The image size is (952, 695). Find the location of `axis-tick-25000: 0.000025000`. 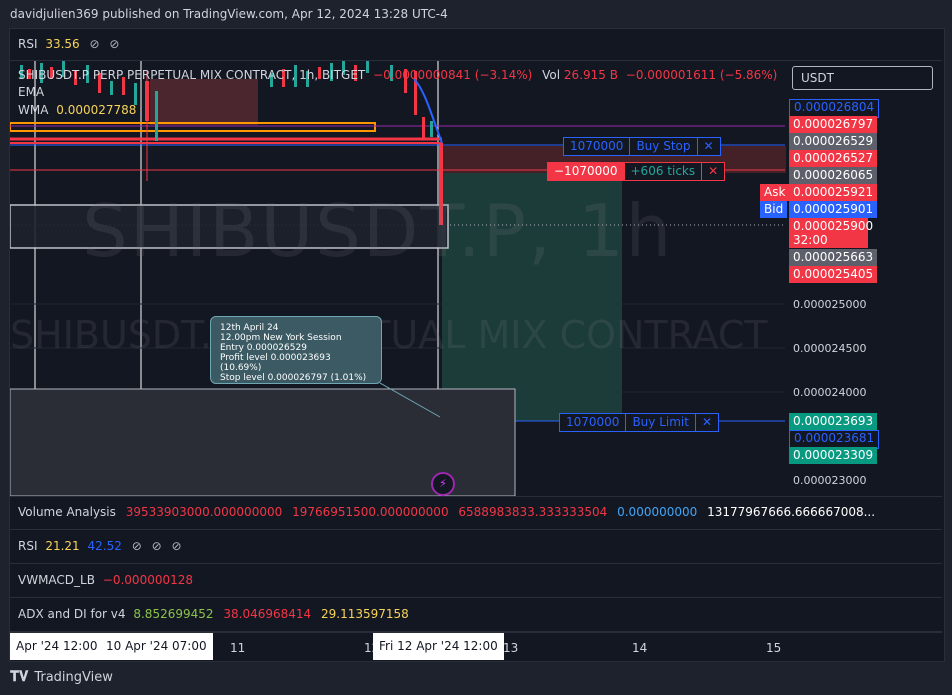

axis-tick-25000: 0.000025000 is located at coordinates (830, 304).